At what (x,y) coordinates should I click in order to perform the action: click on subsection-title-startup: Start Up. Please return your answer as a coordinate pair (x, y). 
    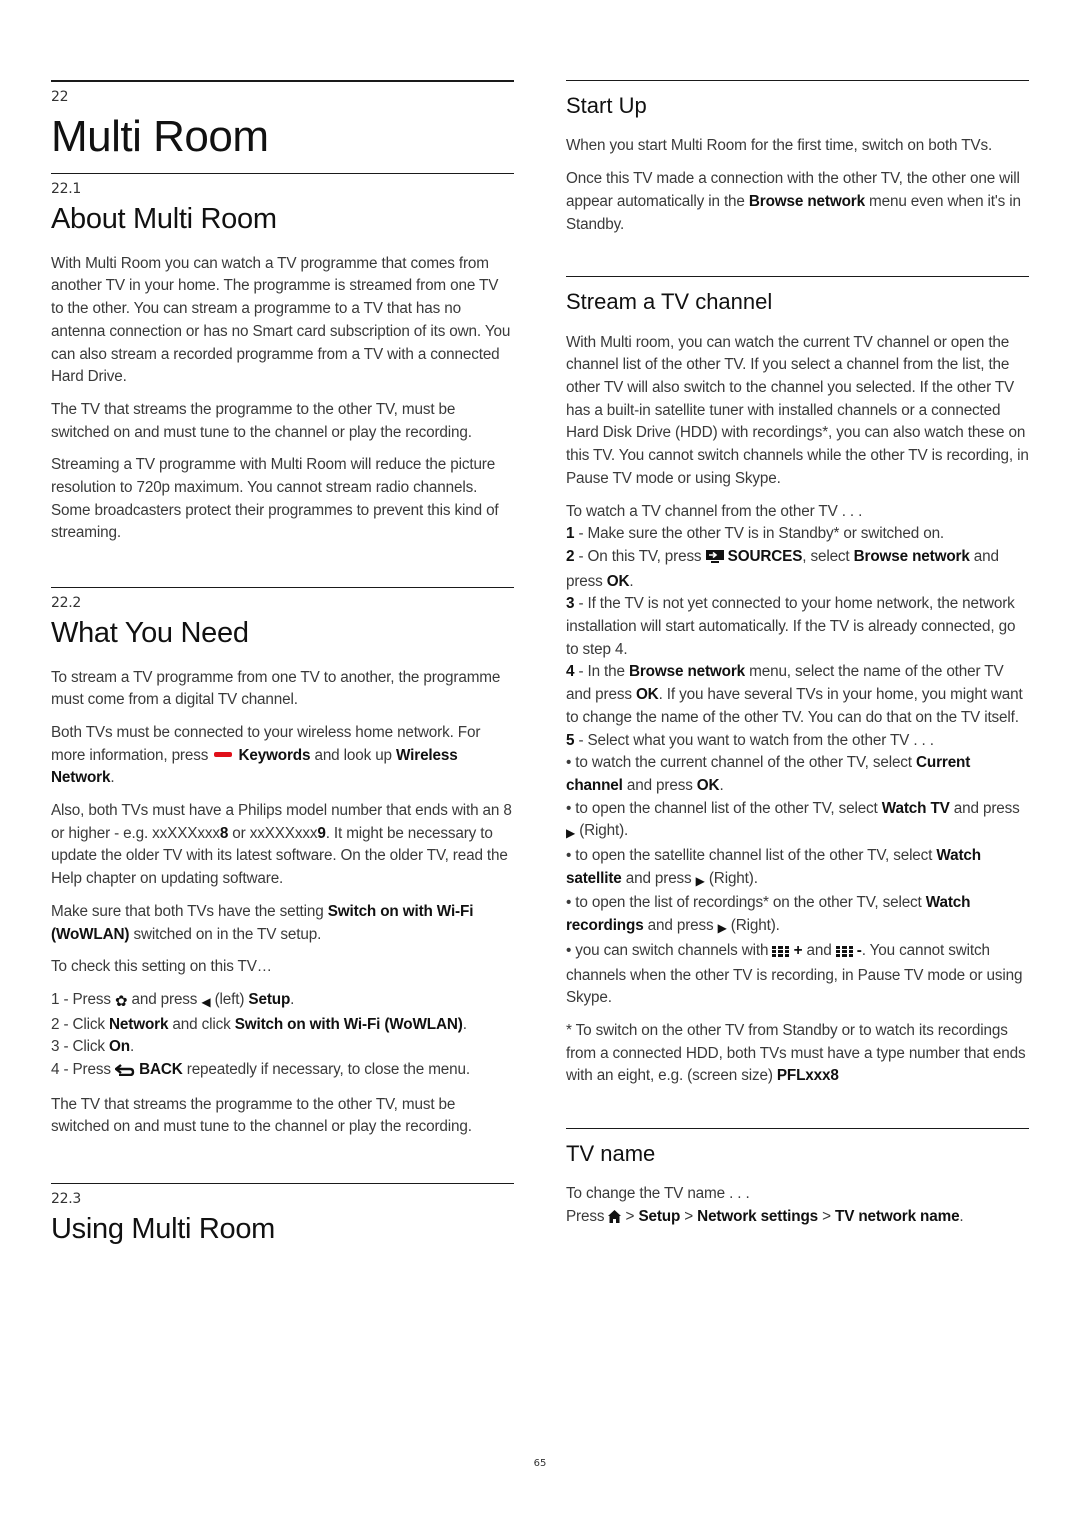
    Looking at the image, I should click on (606, 105).